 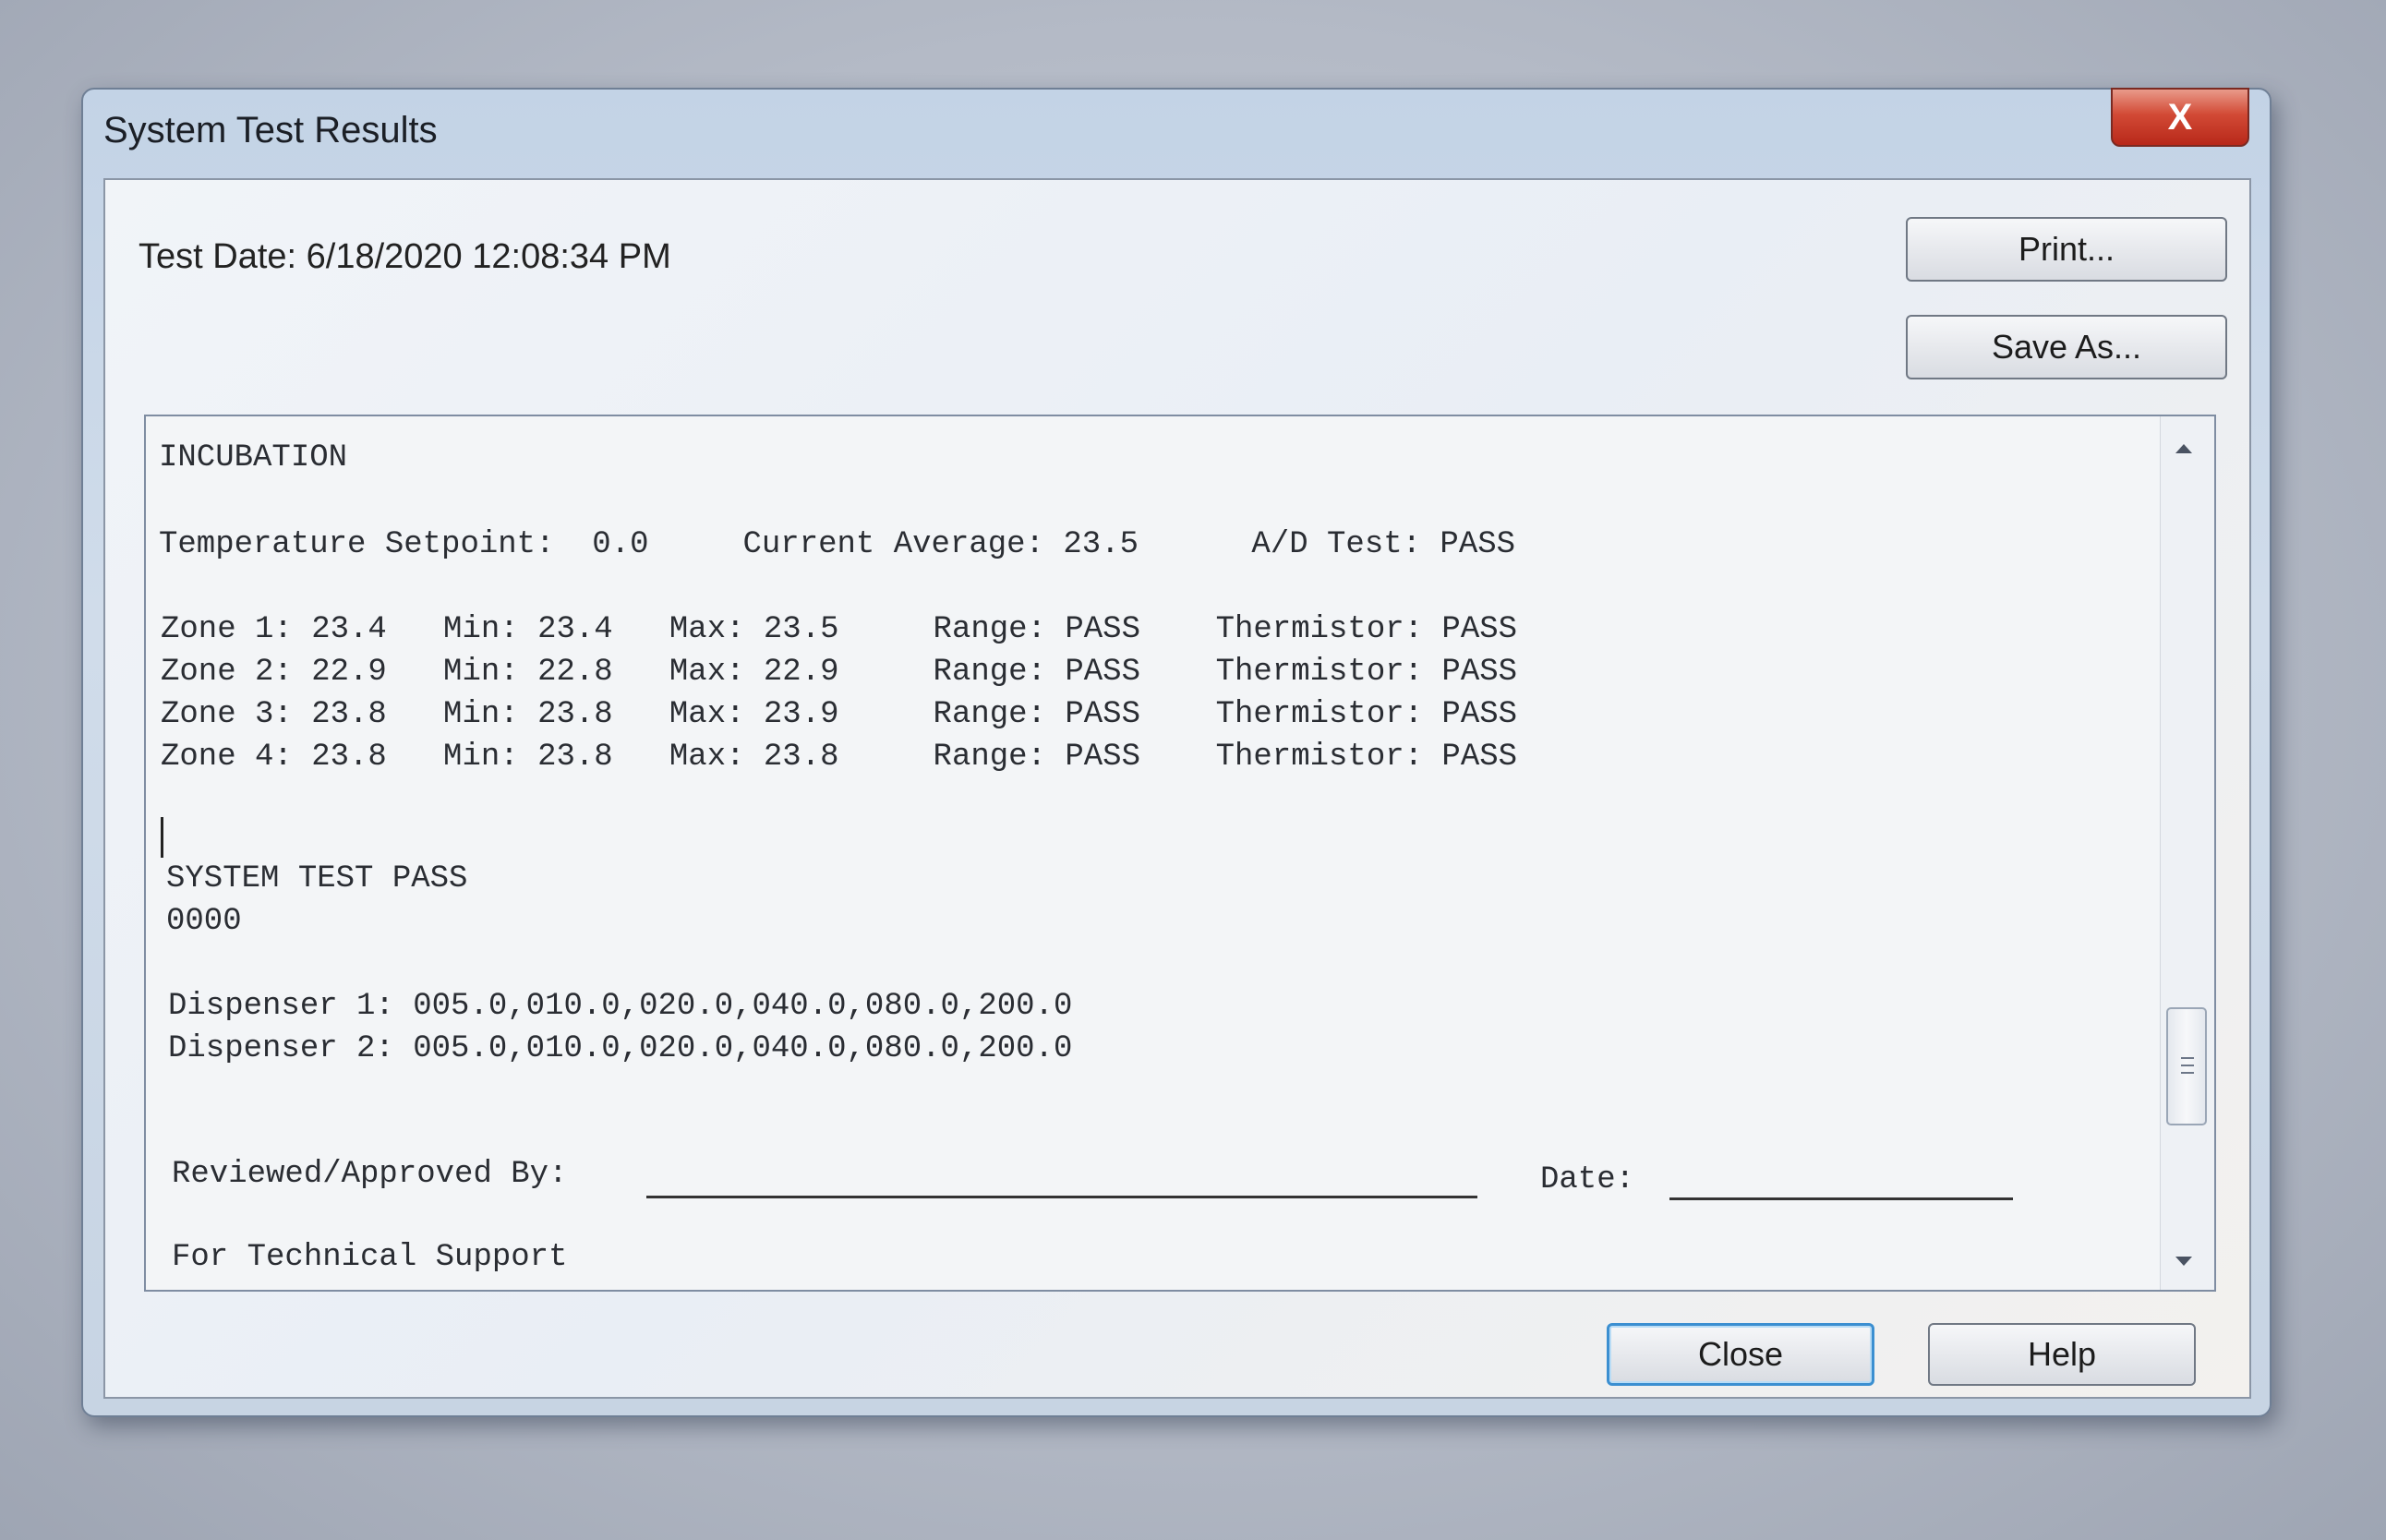 What do you see at coordinates (253, 458) in the screenshot?
I see `section-title: INCUBATION` at bounding box center [253, 458].